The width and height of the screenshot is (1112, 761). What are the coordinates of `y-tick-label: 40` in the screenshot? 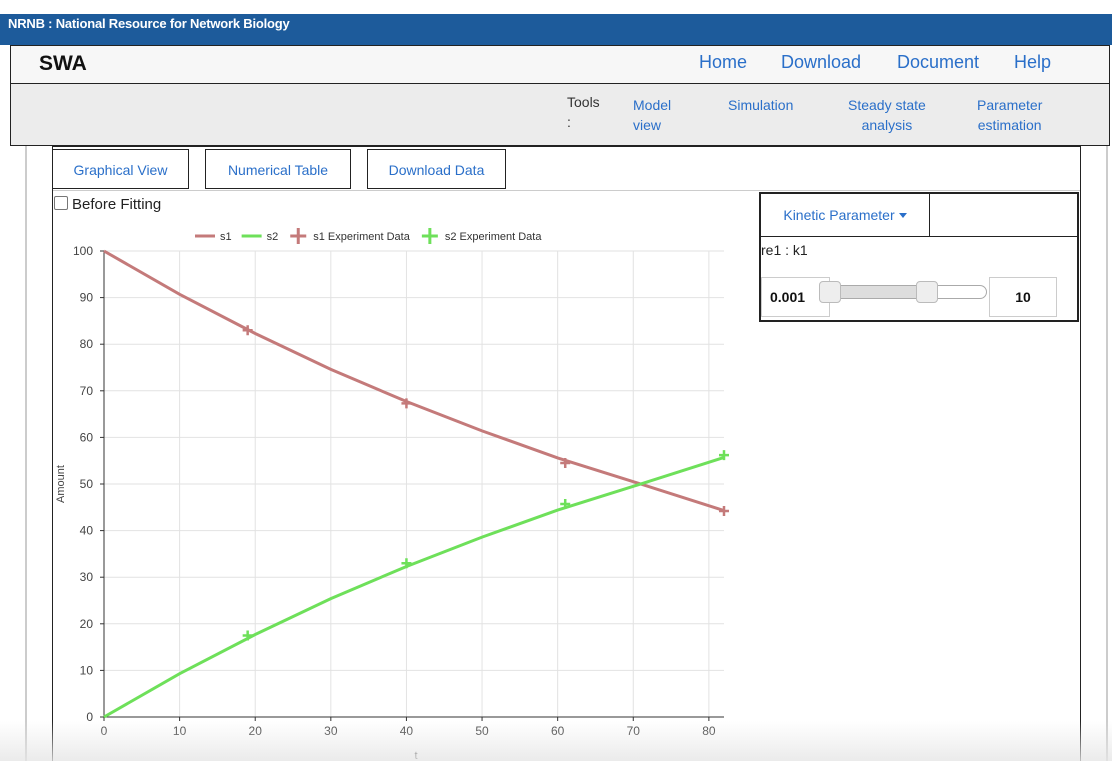 It's located at (87, 531).